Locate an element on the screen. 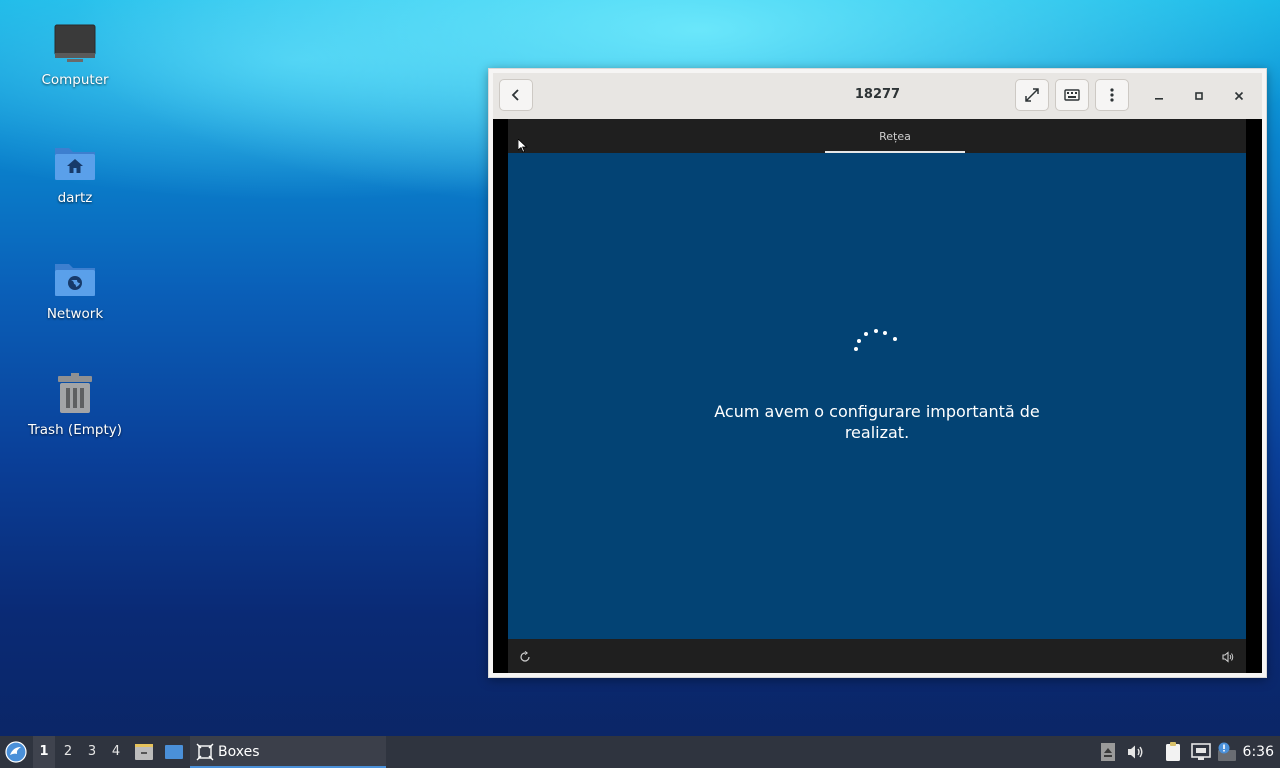  loading-spinner-icon is located at coordinates (875, 340).